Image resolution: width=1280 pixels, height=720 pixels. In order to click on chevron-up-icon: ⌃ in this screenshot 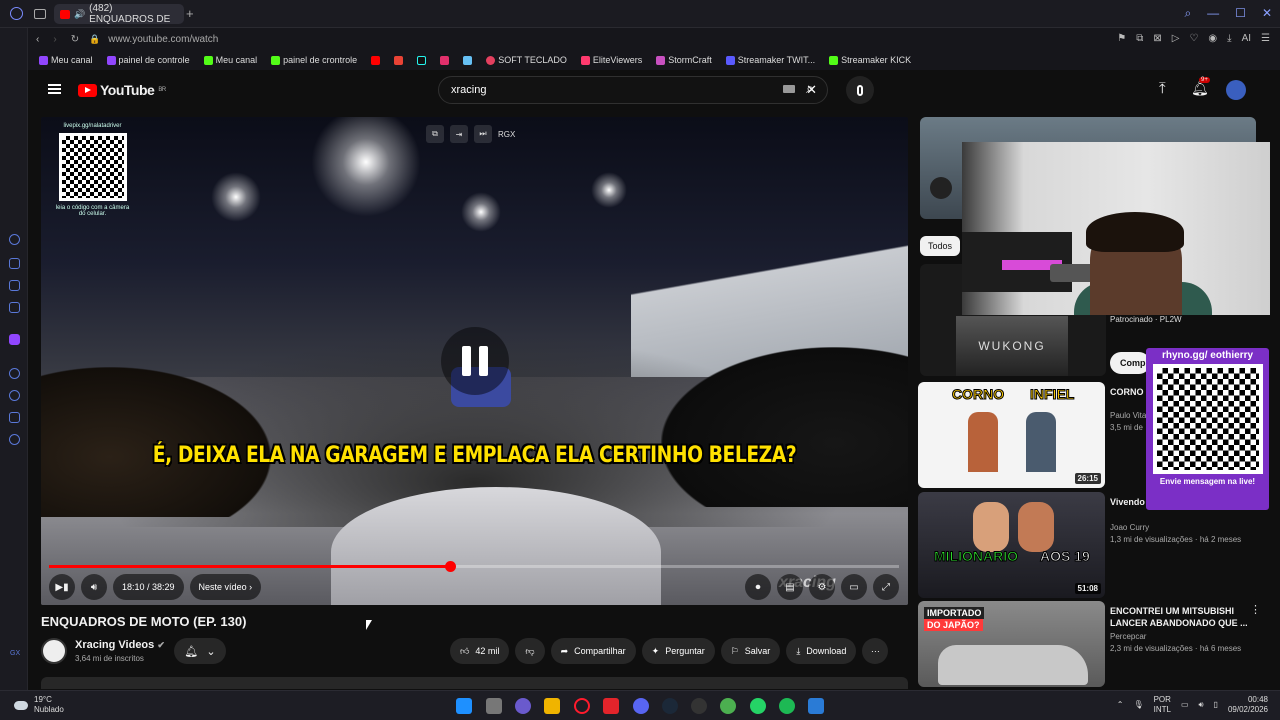, I will do `click(1120, 705)`.